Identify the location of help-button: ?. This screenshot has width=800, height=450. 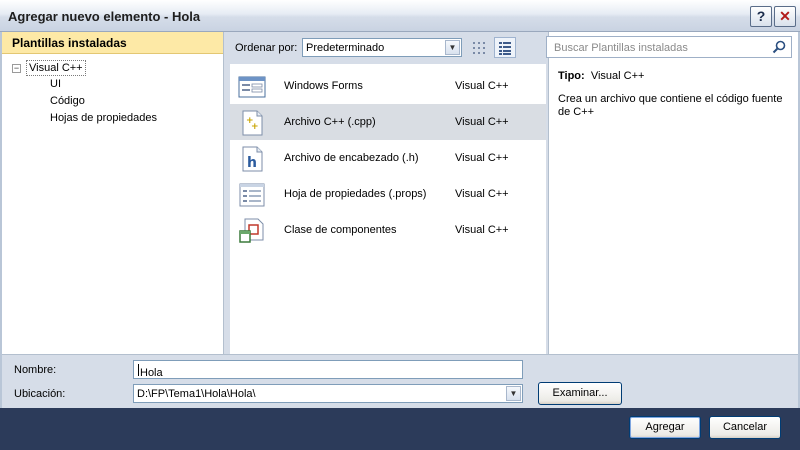
(761, 16).